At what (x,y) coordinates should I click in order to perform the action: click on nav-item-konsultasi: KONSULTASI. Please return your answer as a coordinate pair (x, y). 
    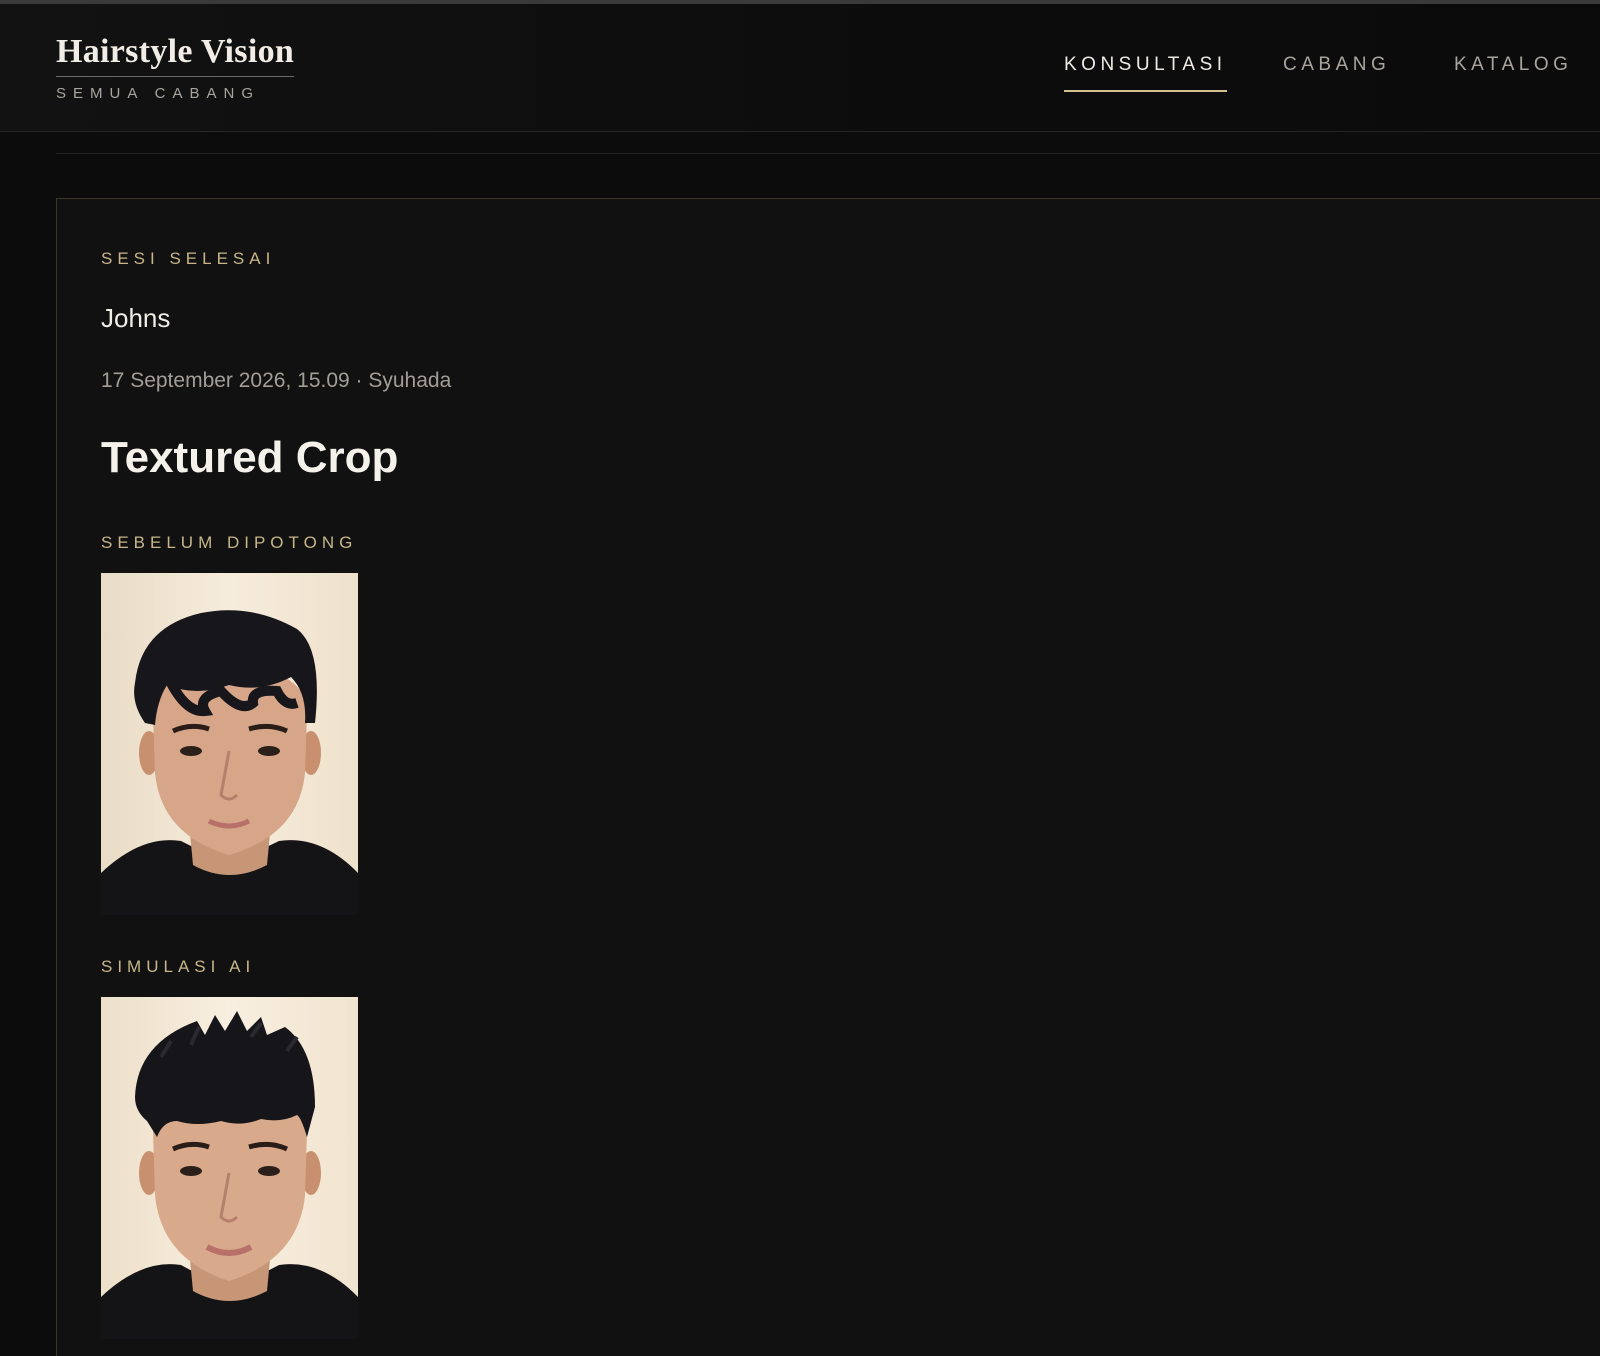
    Looking at the image, I should click on (1145, 73).